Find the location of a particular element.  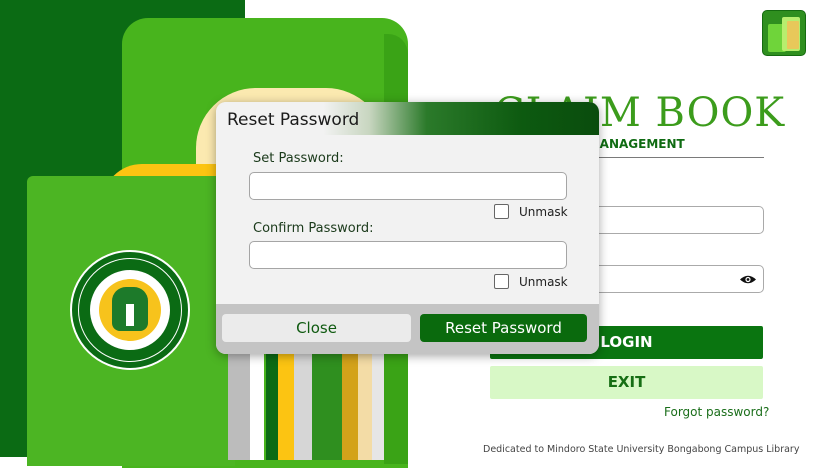

eye-icon is located at coordinates (748, 279).